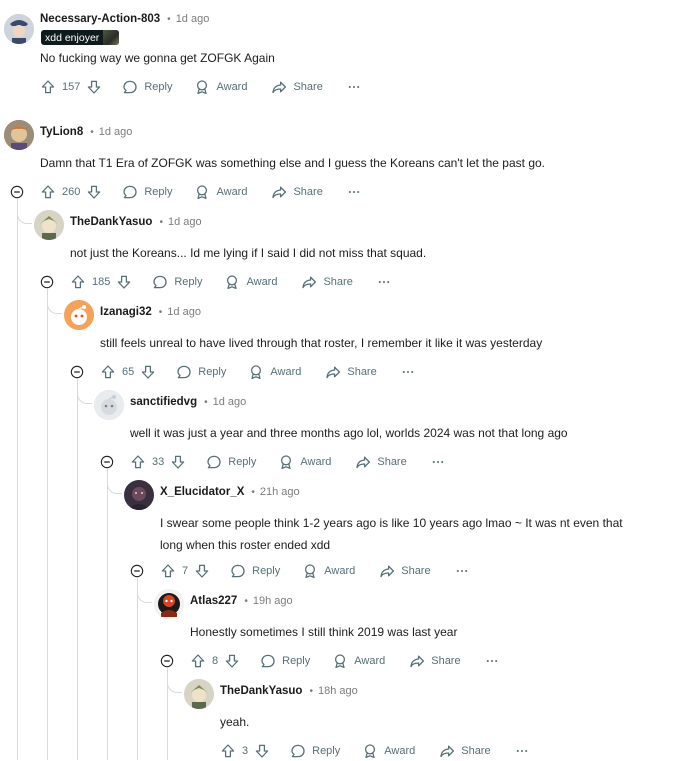 This screenshot has height=761, width=679. I want to click on vote-count: 7, so click(185, 571).